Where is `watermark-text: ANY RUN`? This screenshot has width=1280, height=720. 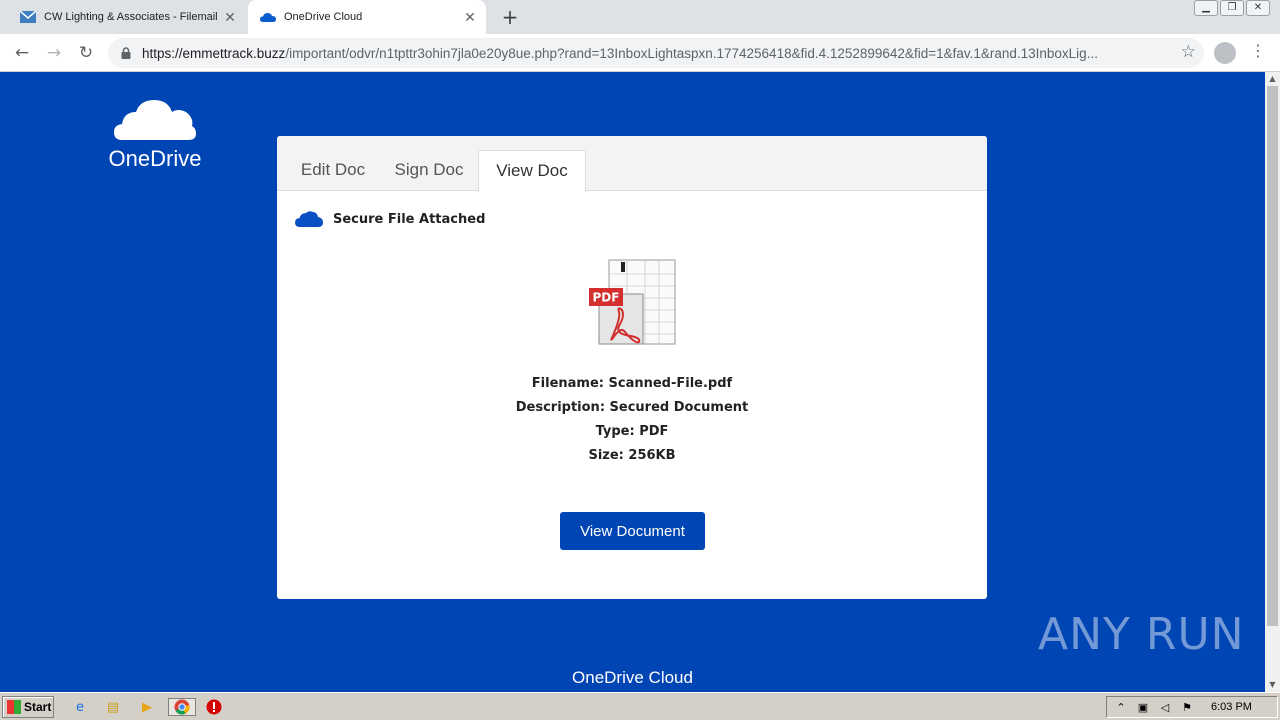
watermark-text: ANY RUN is located at coordinates (1141, 634).